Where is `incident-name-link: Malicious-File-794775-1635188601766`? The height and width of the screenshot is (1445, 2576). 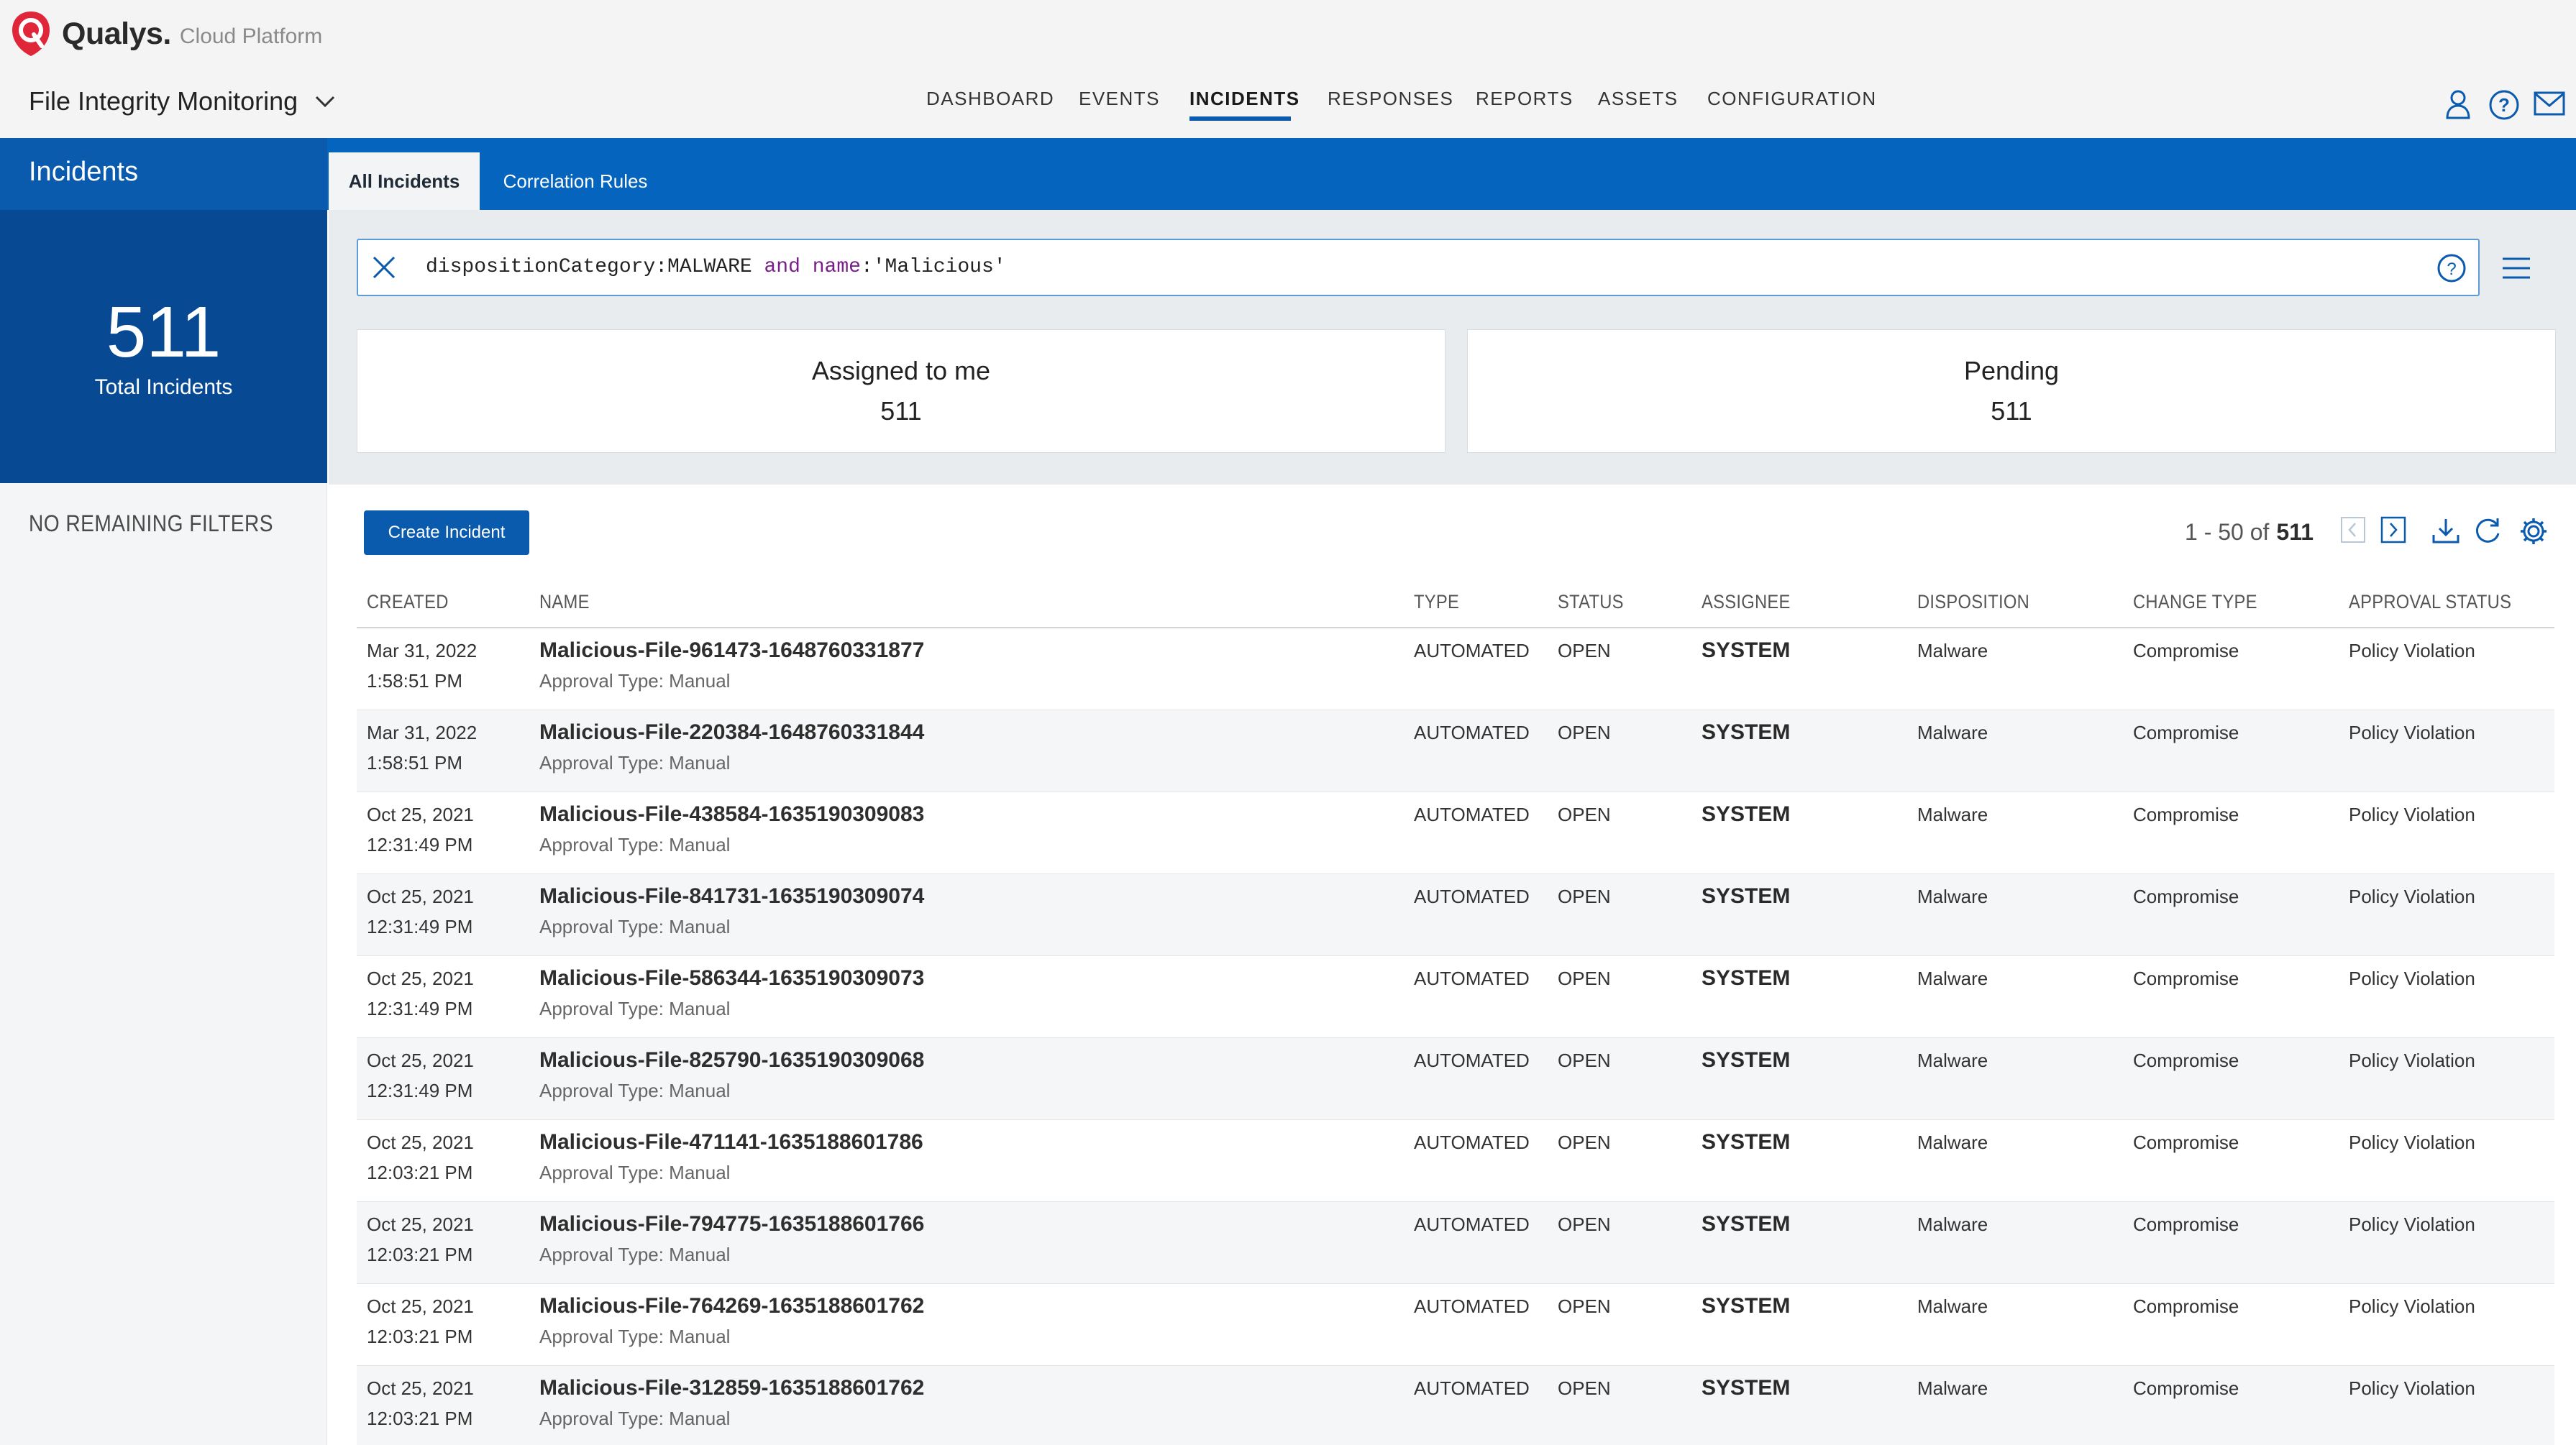
incident-name-link: Malicious-File-794775-1635188601766 is located at coordinates (731, 1224).